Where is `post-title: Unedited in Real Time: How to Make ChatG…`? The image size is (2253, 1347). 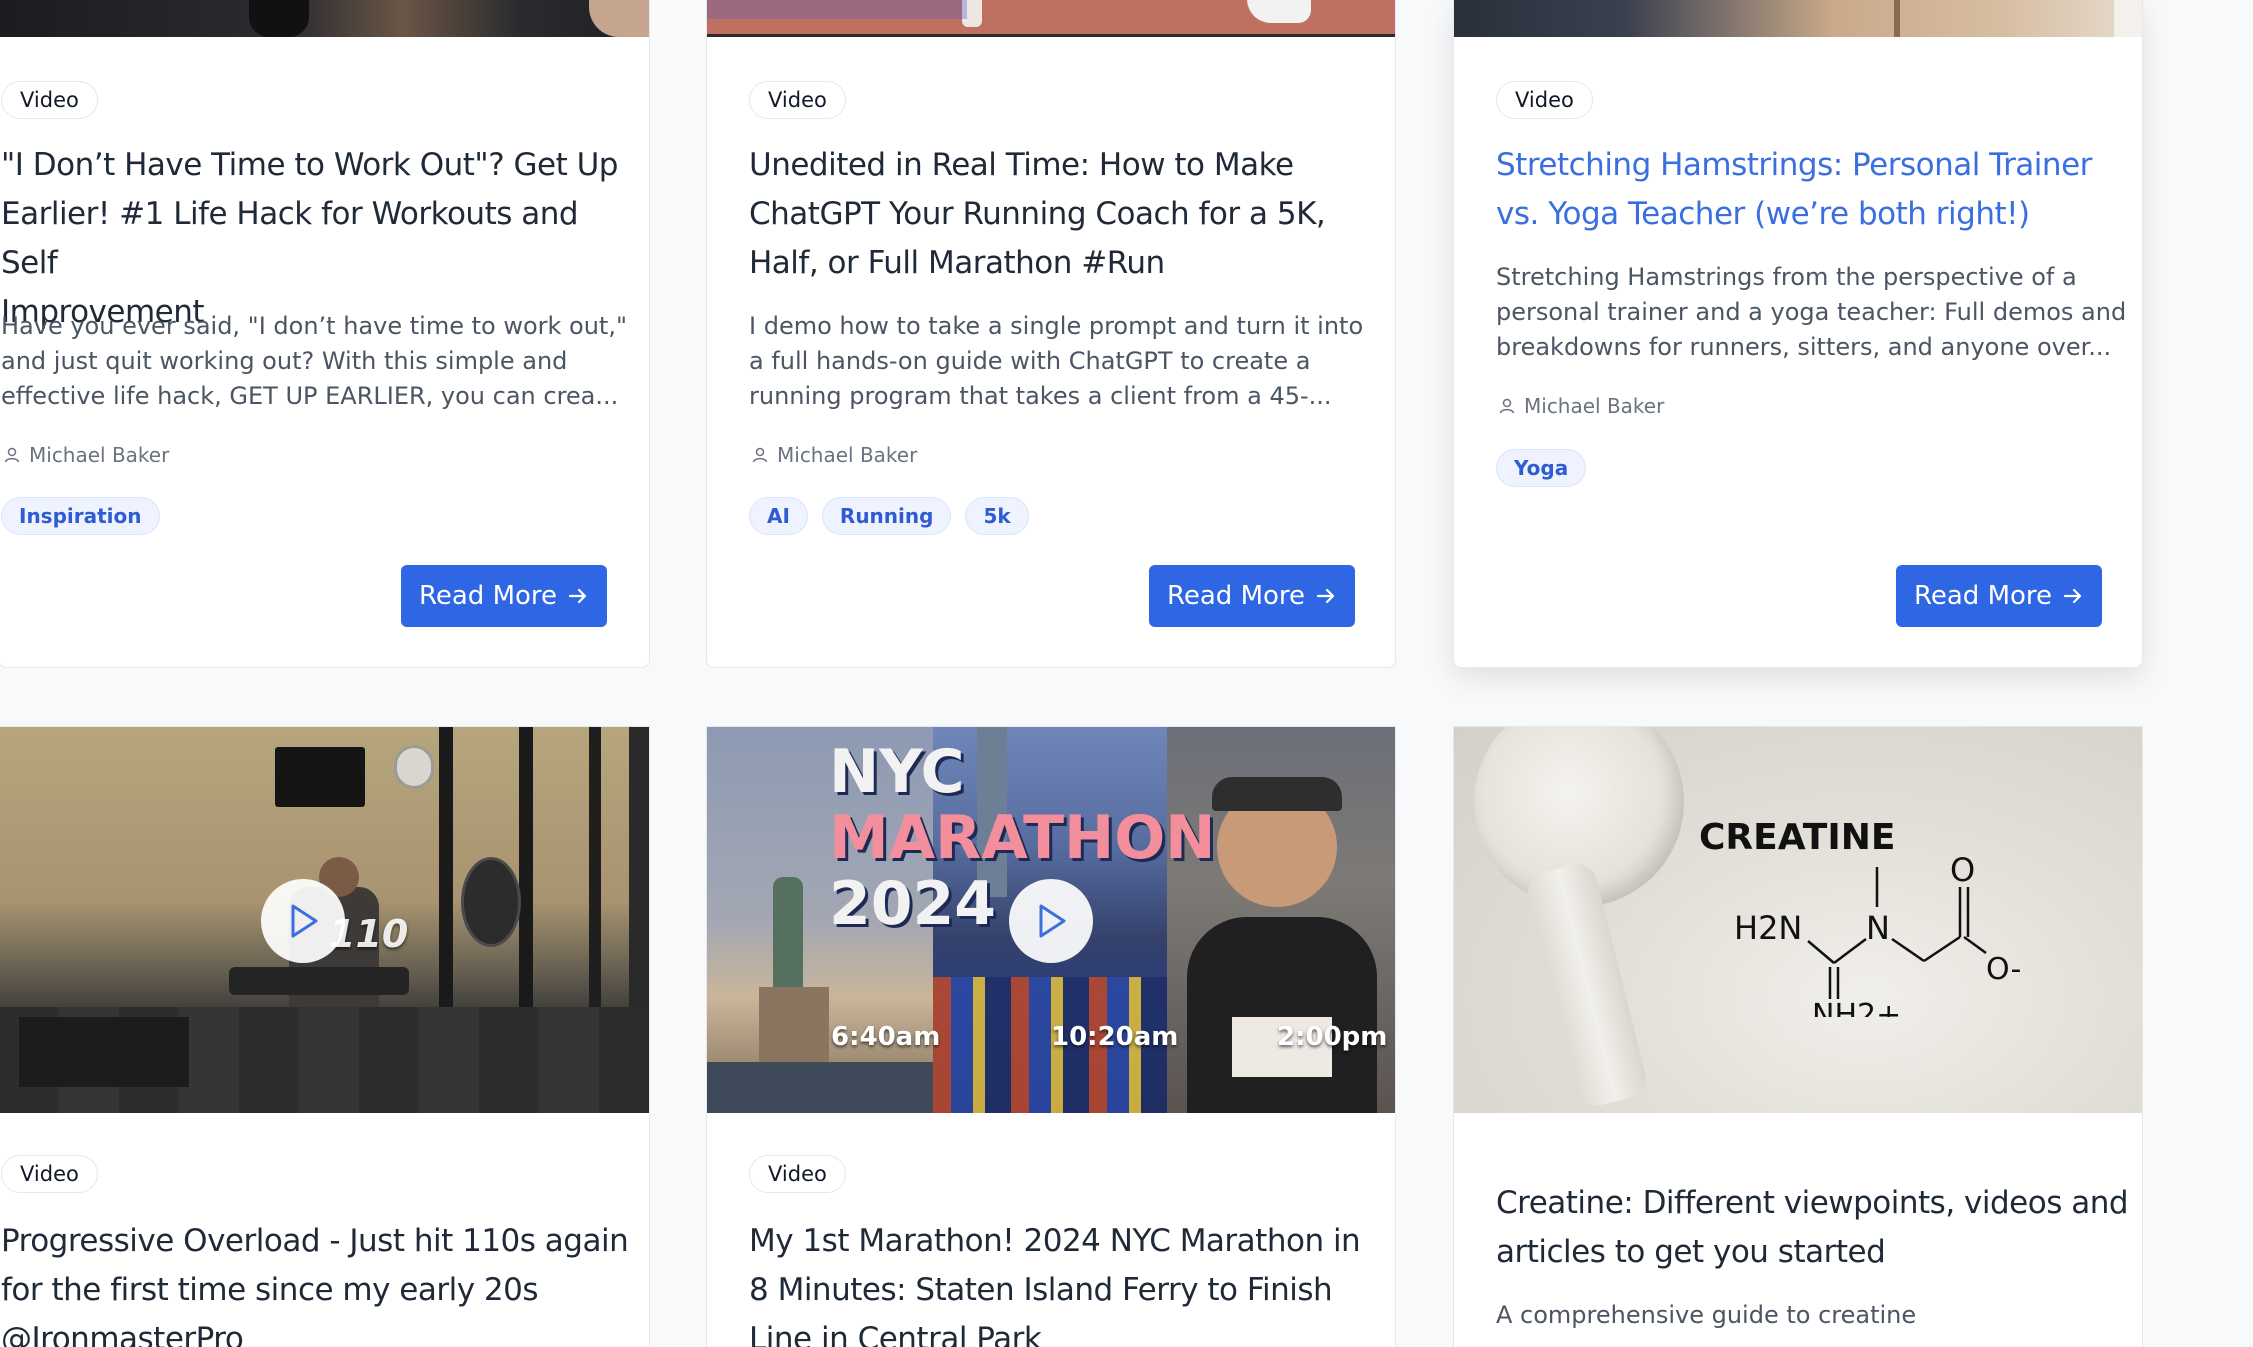 post-title: Unedited in Real Time: How to Make ChatG… is located at coordinates (1069, 214).